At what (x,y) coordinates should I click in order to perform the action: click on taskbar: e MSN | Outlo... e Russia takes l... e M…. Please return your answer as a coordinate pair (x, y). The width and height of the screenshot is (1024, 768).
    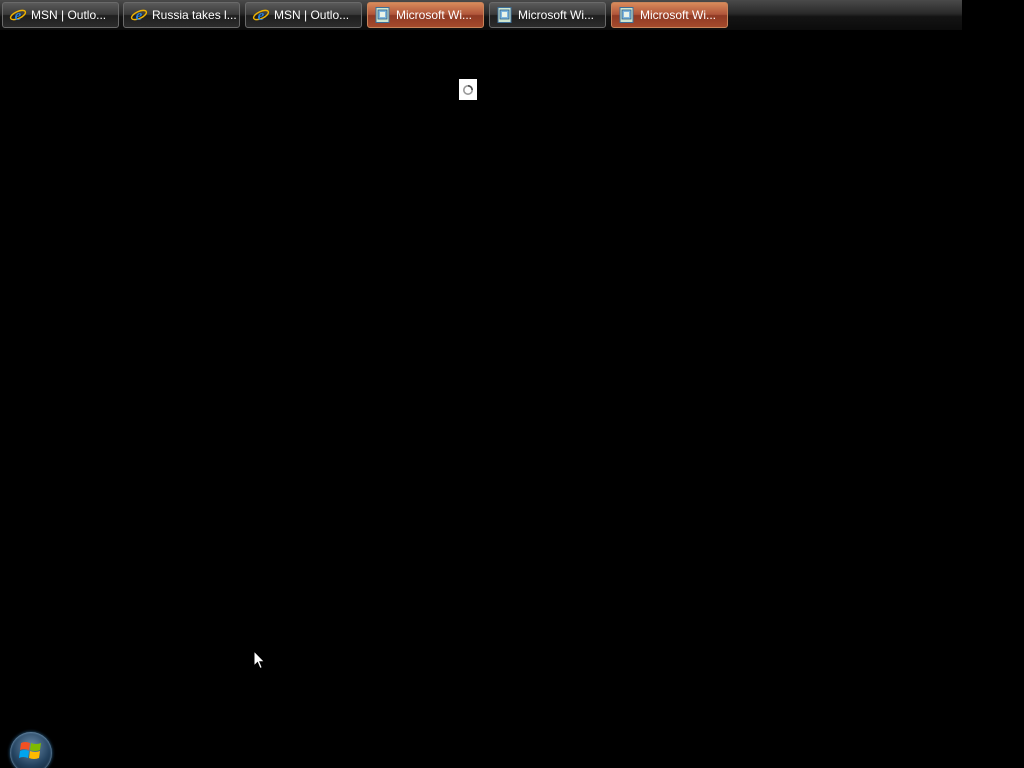
    Looking at the image, I should click on (481, 15).